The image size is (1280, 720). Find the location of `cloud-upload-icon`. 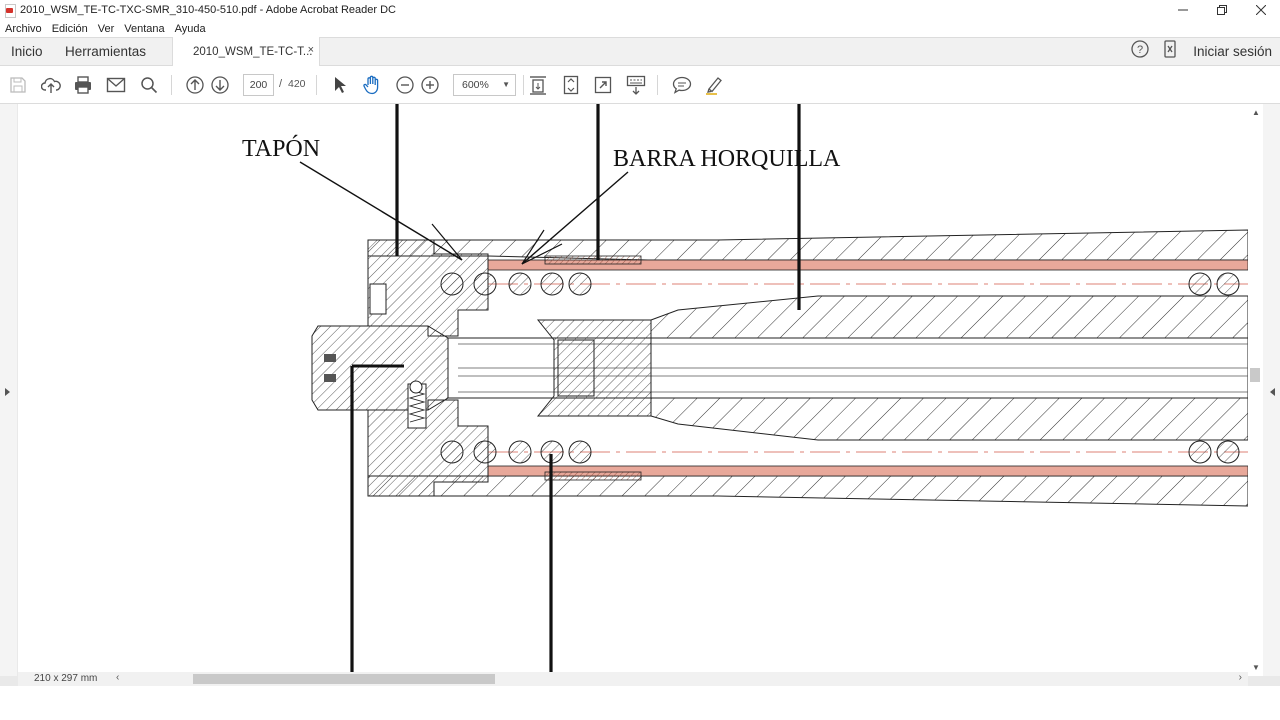

cloud-upload-icon is located at coordinates (51, 85).